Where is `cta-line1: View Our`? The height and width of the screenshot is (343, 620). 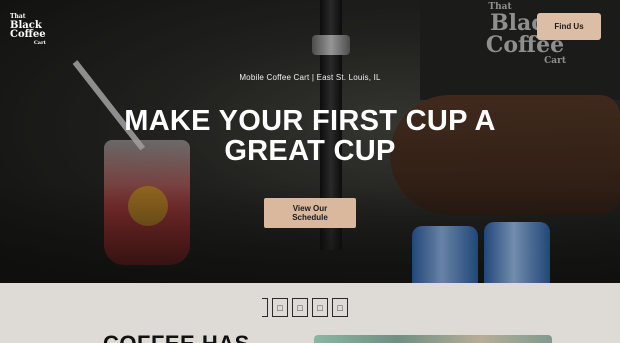
cta-line1: View Our is located at coordinates (310, 208).